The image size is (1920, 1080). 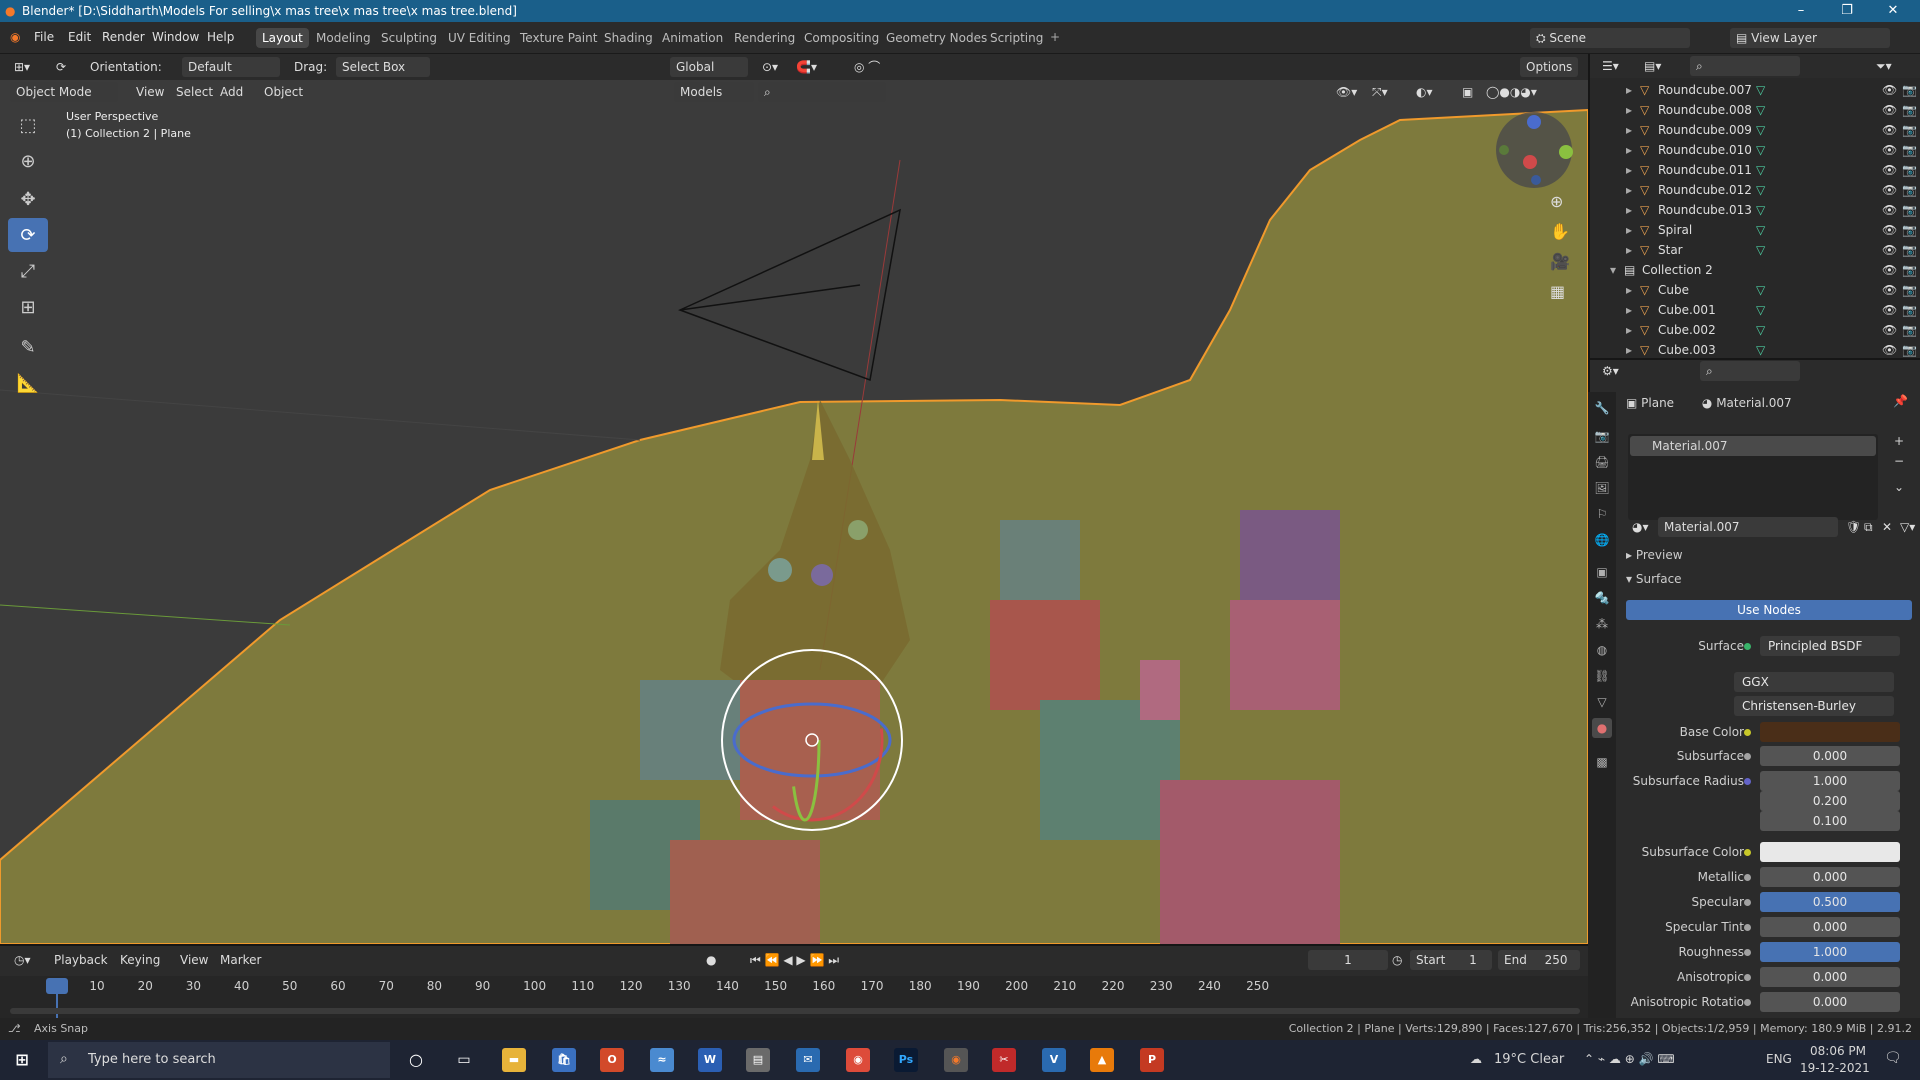 What do you see at coordinates (1534, 122) in the screenshot?
I see `gizmo-z-axis` at bounding box center [1534, 122].